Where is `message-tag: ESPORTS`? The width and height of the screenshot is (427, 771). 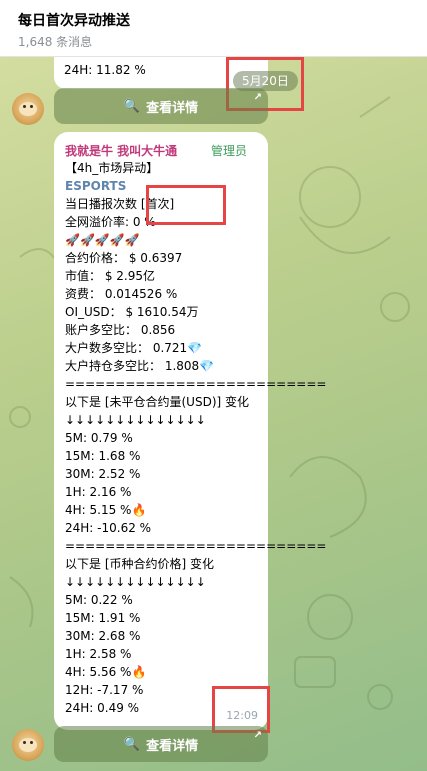
message-tag: ESPORTS is located at coordinates (95, 186).